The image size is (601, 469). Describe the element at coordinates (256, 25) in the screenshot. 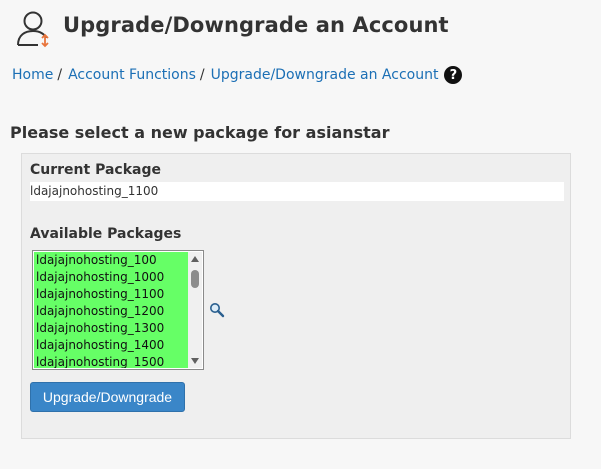

I see `page-title: Upgrade/Downgrade an Account` at that location.